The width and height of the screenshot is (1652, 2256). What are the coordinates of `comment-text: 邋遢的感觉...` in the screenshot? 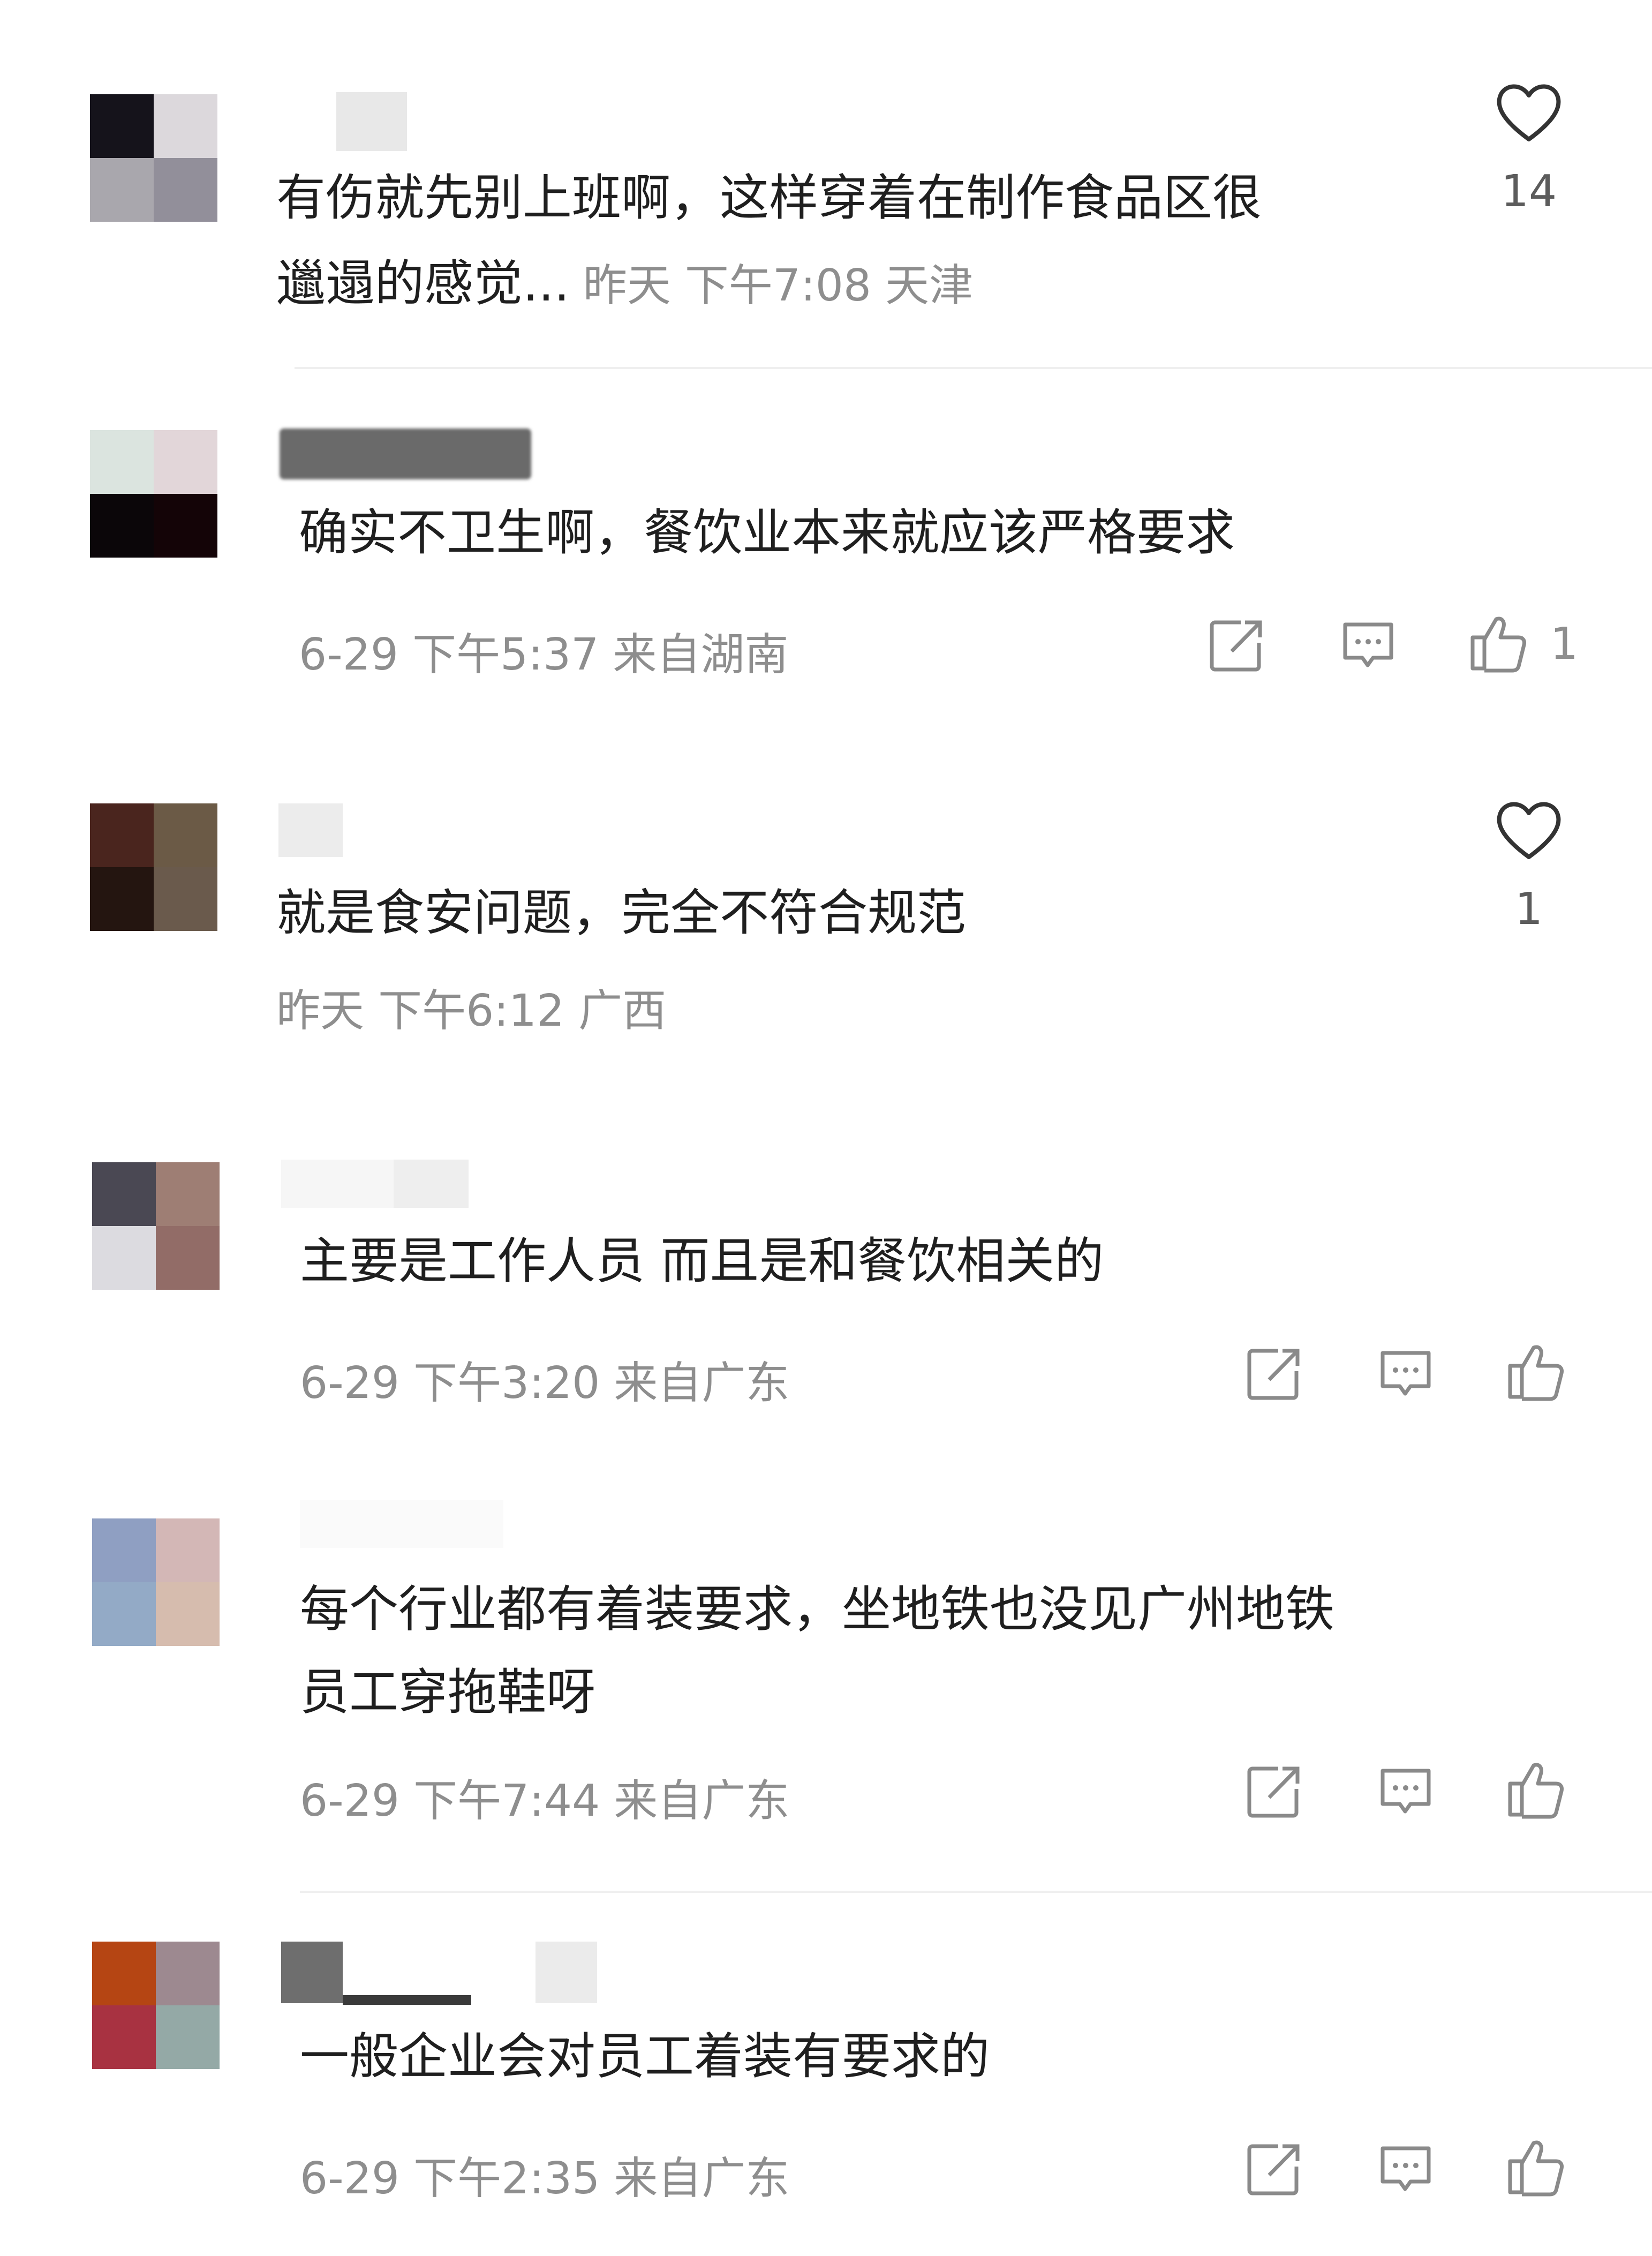 It's located at (423, 283).